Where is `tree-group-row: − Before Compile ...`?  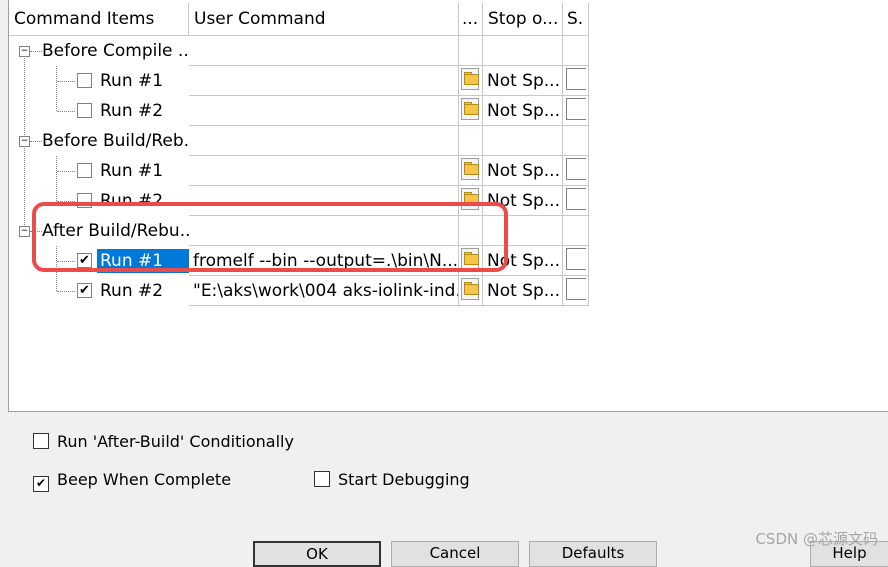
tree-group-row: − Before Compile ... is located at coordinates (448, 51).